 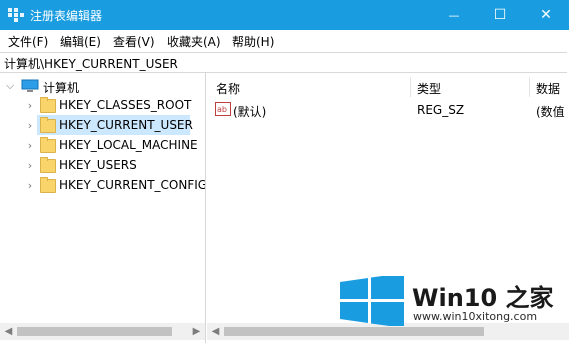 I want to click on tree-item-hkey-local-machine: › HKEY_LOCAL_MACHINE, so click(x=102, y=145).